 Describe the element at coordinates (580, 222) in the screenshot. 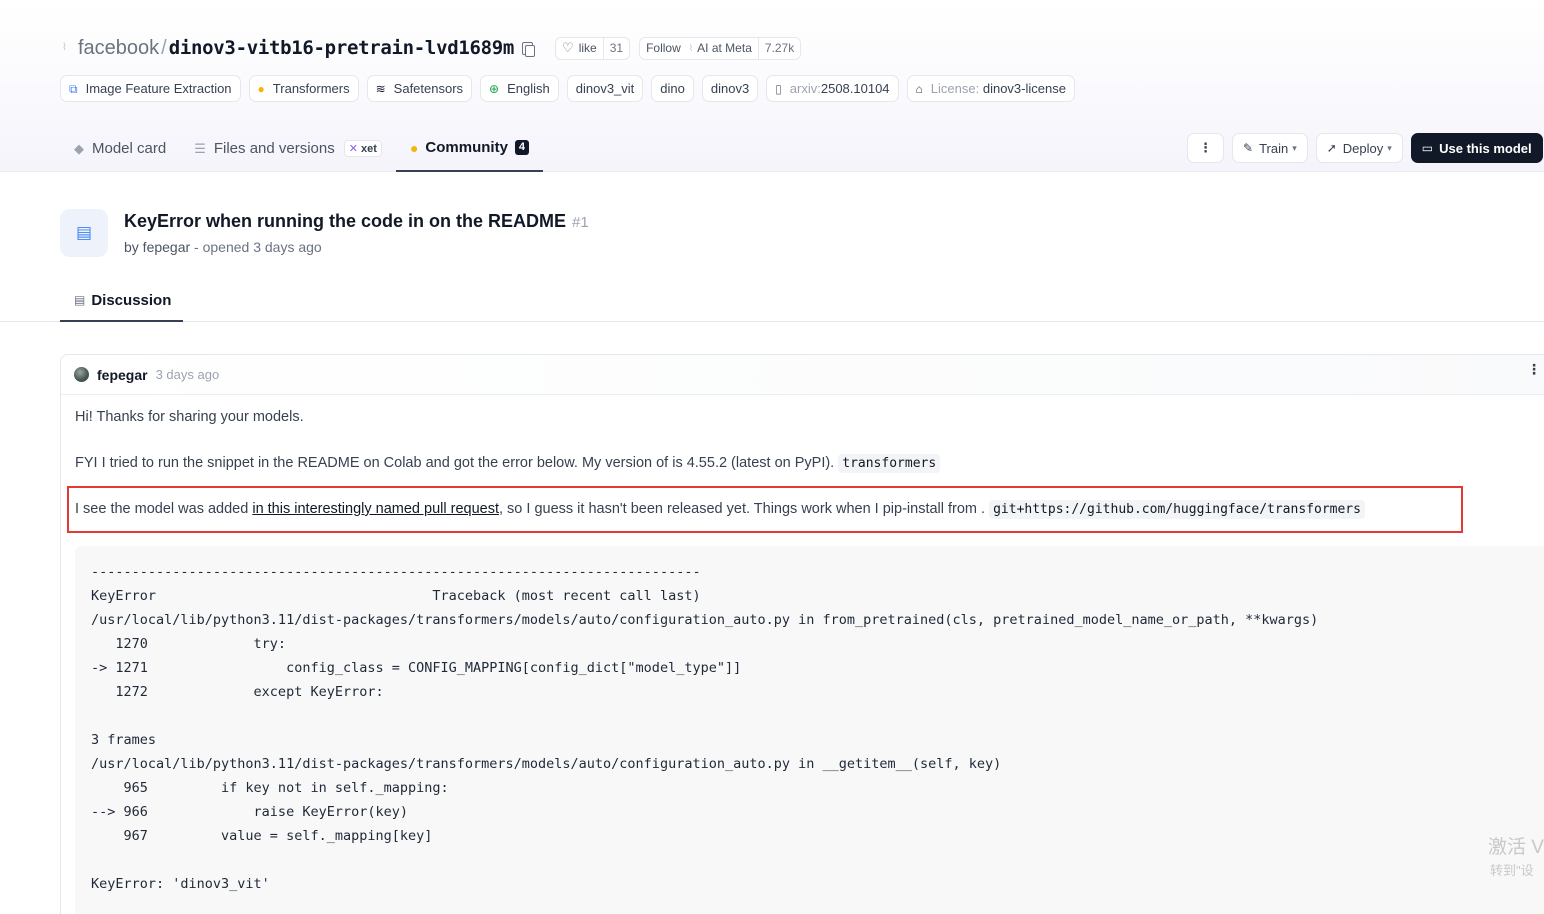

I see `discussion-number: #1` at that location.